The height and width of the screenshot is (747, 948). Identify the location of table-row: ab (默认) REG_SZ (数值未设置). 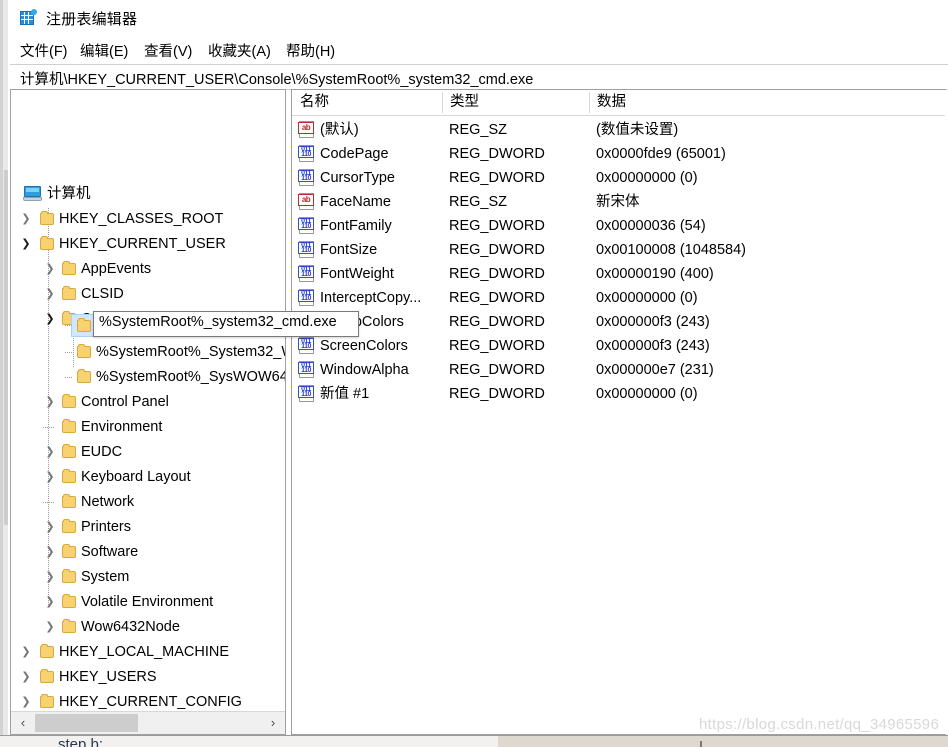
(618, 130).